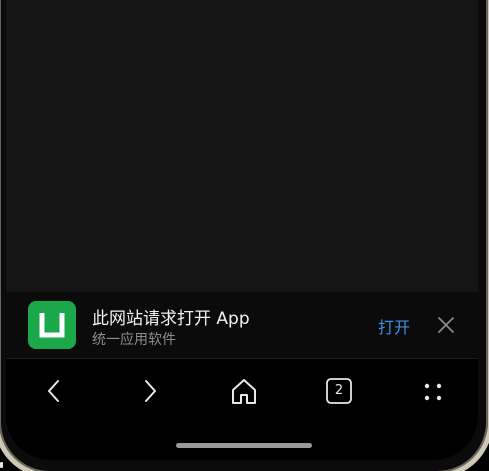 This screenshot has width=489, height=471. What do you see at coordinates (52, 325) in the screenshot?
I see `unified-app-logo-icon` at bounding box center [52, 325].